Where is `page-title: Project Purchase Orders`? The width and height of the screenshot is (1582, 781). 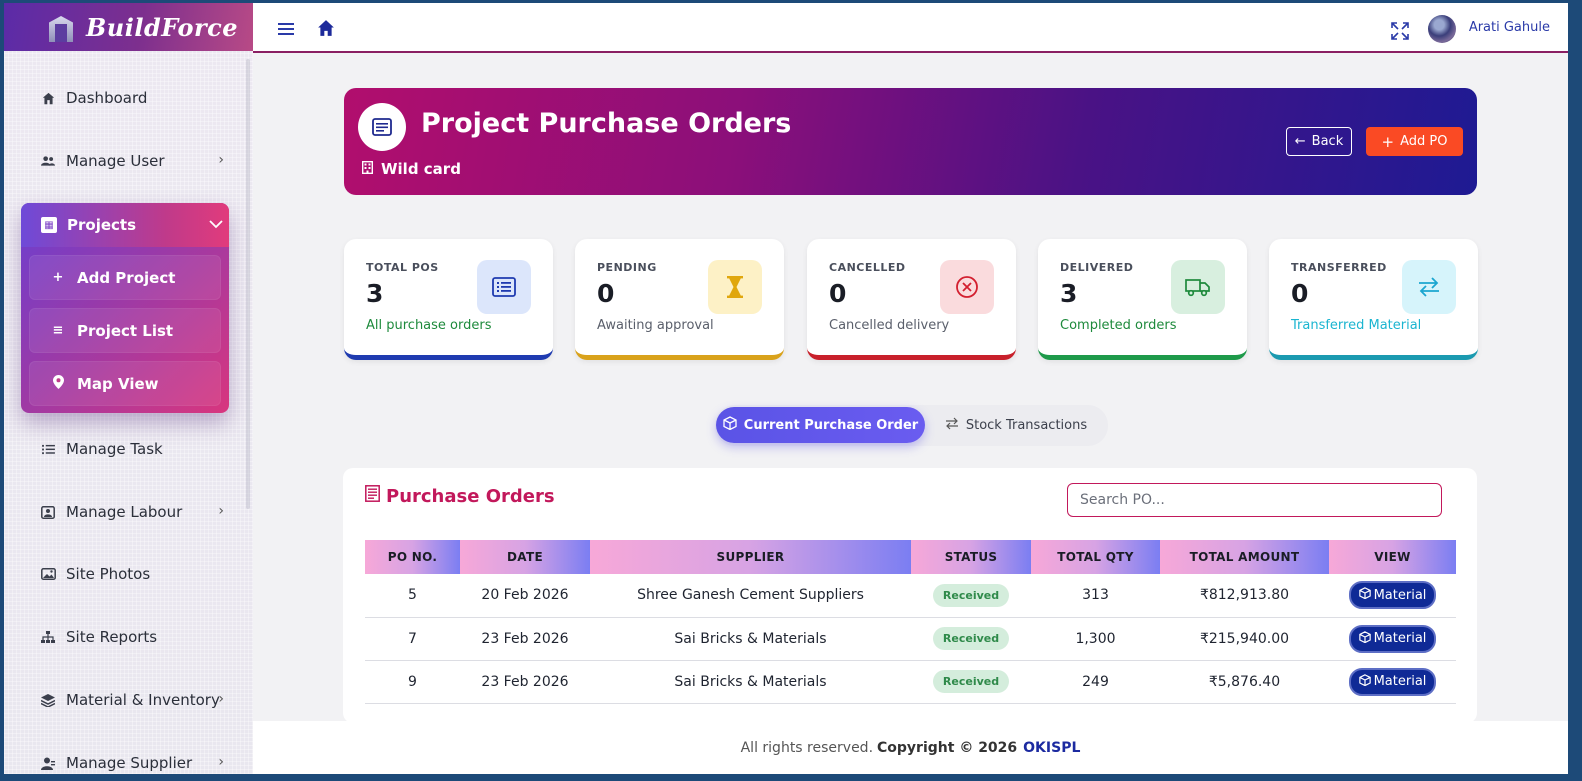
page-title: Project Purchase Orders is located at coordinates (606, 123).